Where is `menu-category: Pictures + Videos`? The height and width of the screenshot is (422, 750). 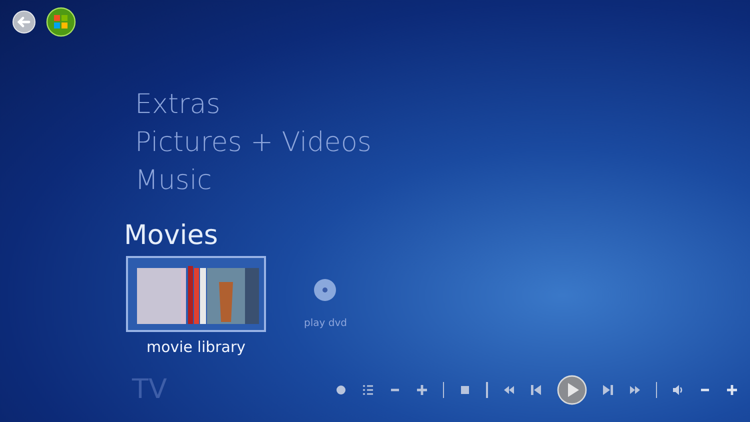
menu-category: Pictures + Videos is located at coordinates (442, 143).